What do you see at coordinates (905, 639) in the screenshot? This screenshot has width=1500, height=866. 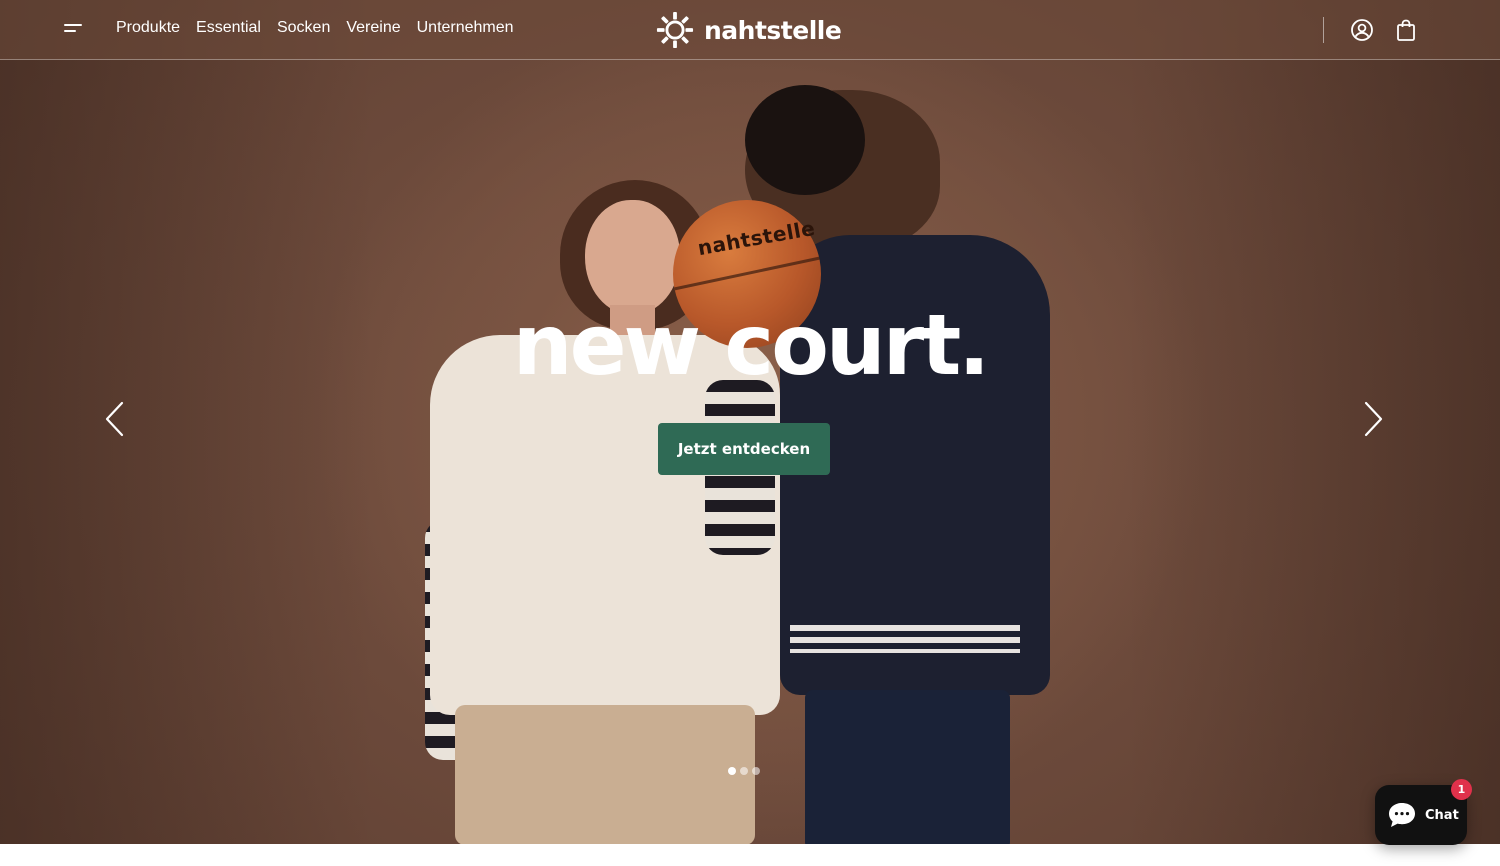 I see `hero-photo-man-jacket-band` at bounding box center [905, 639].